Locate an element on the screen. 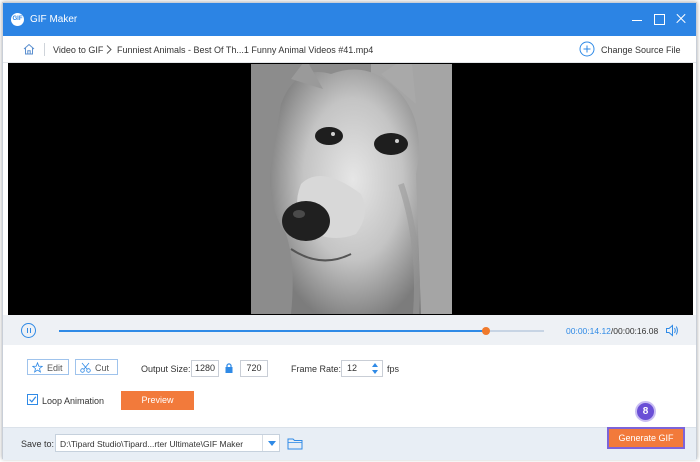 This screenshot has width=700, height=462. fps-unit-label: fps is located at coordinates (393, 369).